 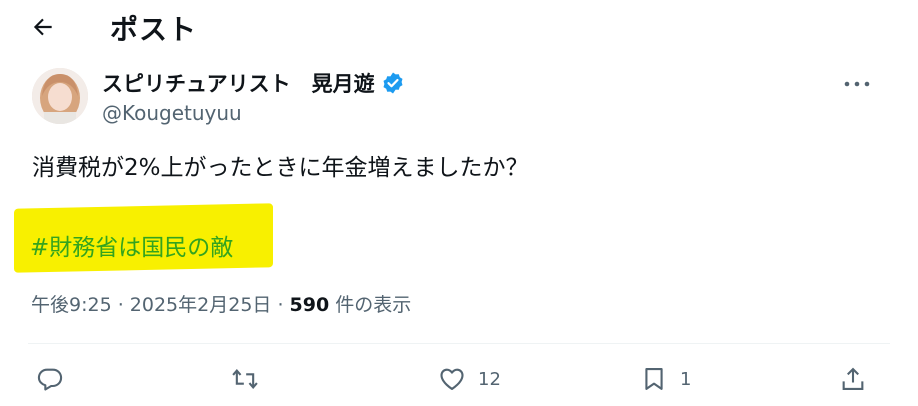 I want to click on share-button, so click(x=853, y=379).